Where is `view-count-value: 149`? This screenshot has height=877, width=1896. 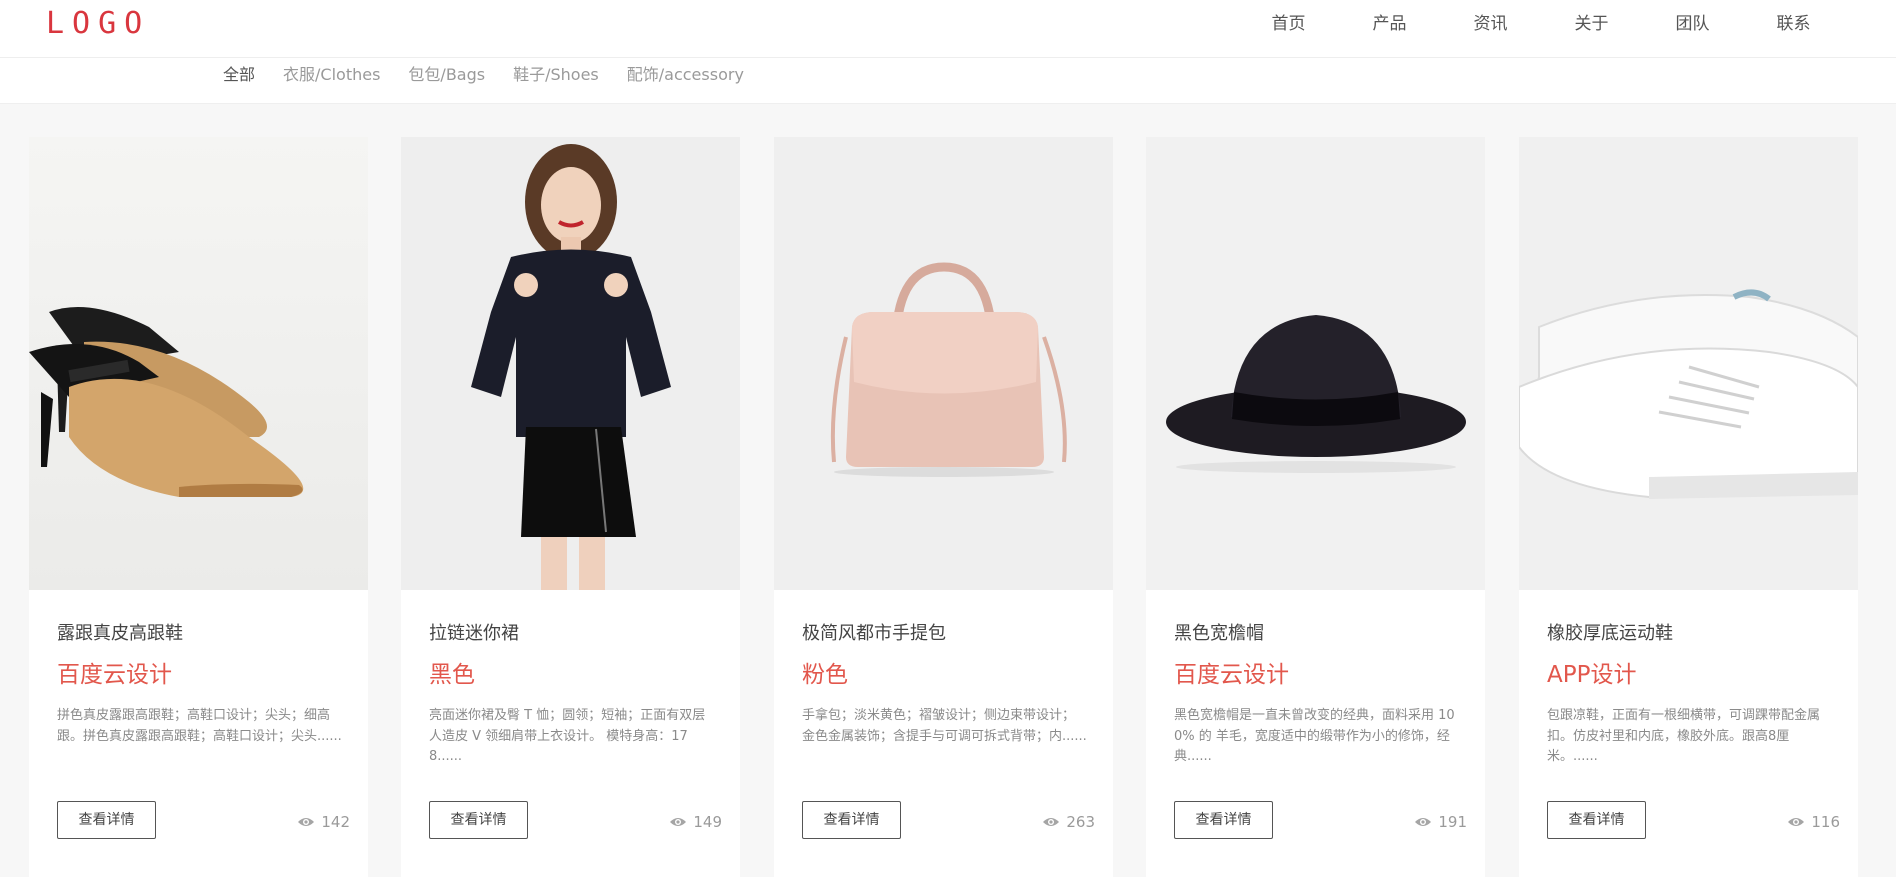
view-count-value: 149 is located at coordinates (707, 822).